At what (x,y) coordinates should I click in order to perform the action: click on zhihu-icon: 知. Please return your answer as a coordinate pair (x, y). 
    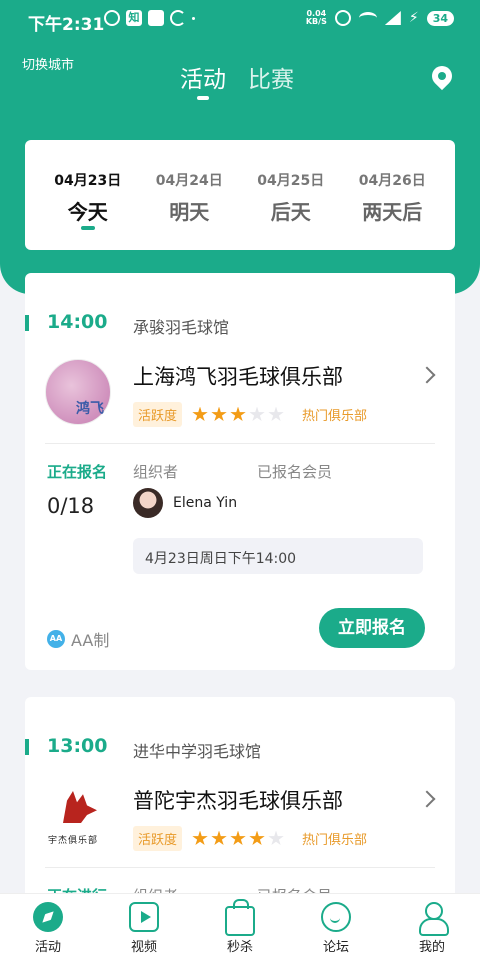
    Looking at the image, I should click on (134, 18).